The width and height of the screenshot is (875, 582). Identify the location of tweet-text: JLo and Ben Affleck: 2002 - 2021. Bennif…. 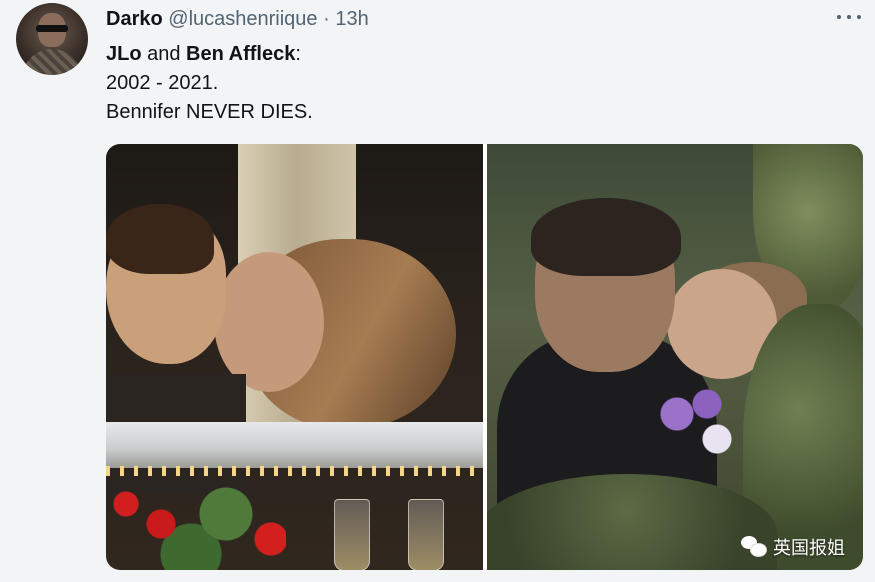
(209, 83).